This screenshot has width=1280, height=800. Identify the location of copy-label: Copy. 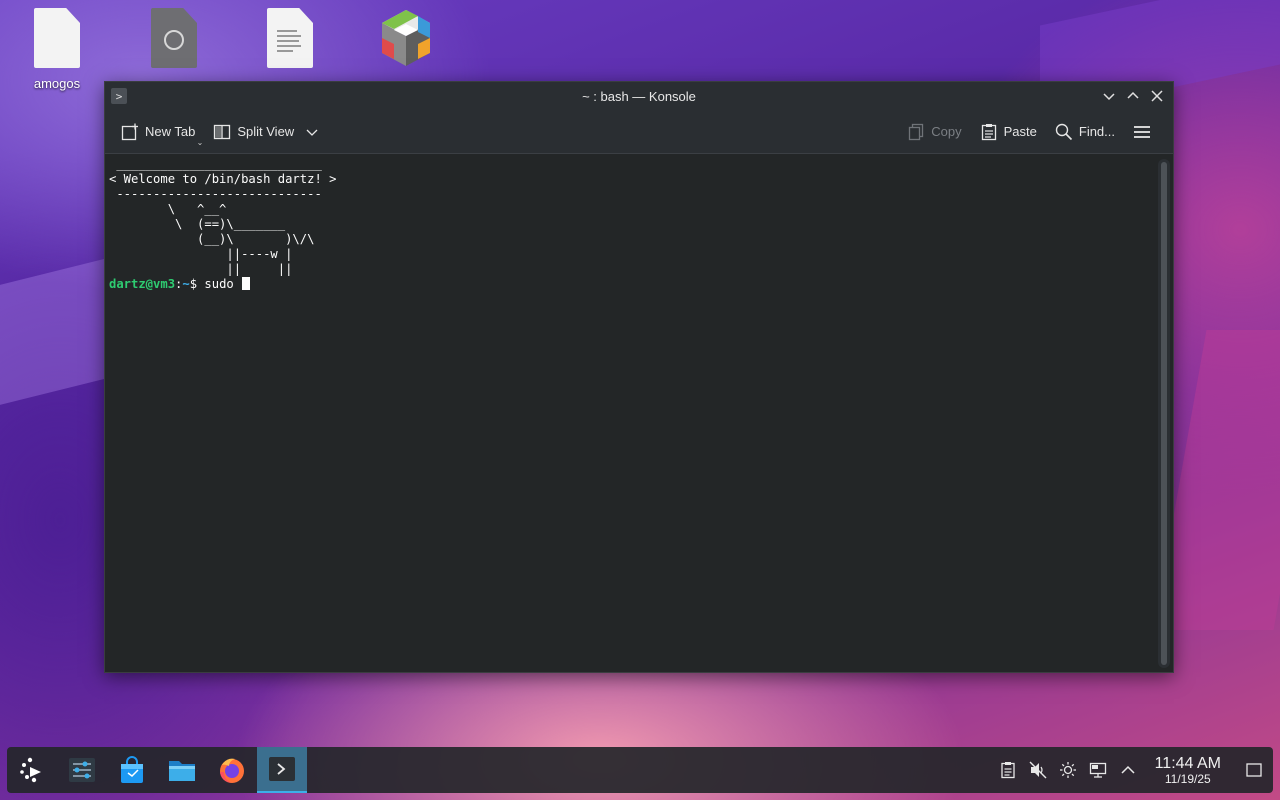
(946, 131).